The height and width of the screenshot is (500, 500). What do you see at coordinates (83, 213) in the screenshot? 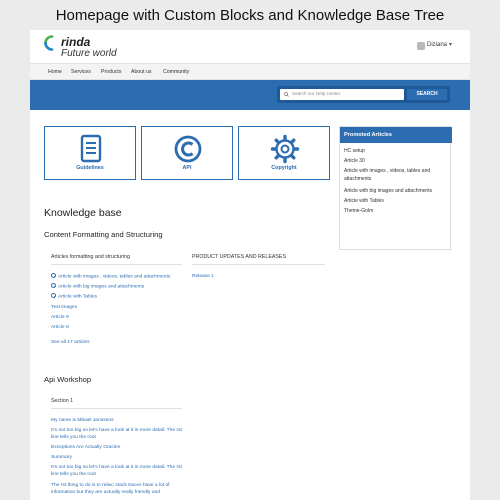
I see `knowledge-base-title: Knowledge base` at bounding box center [83, 213].